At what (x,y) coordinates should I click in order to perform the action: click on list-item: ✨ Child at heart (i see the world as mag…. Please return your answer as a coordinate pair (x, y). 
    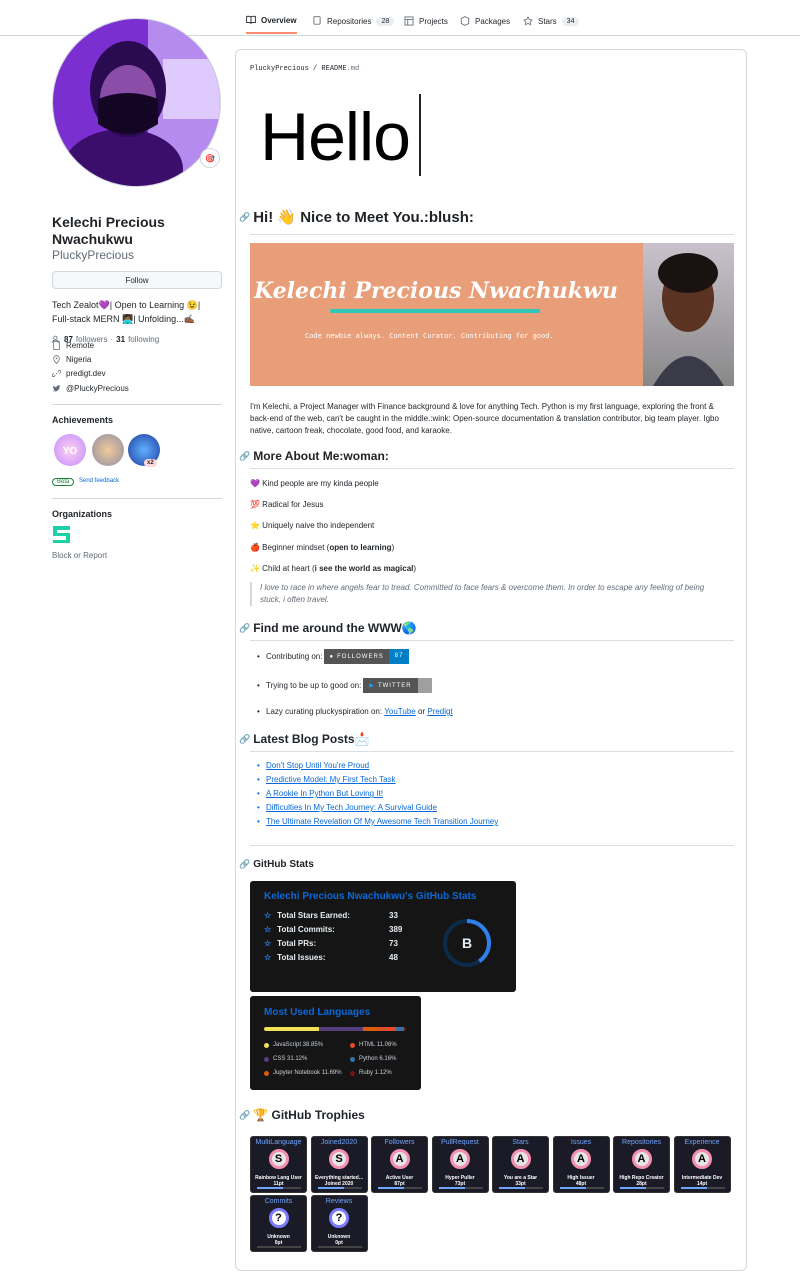
    Looking at the image, I should click on (333, 568).